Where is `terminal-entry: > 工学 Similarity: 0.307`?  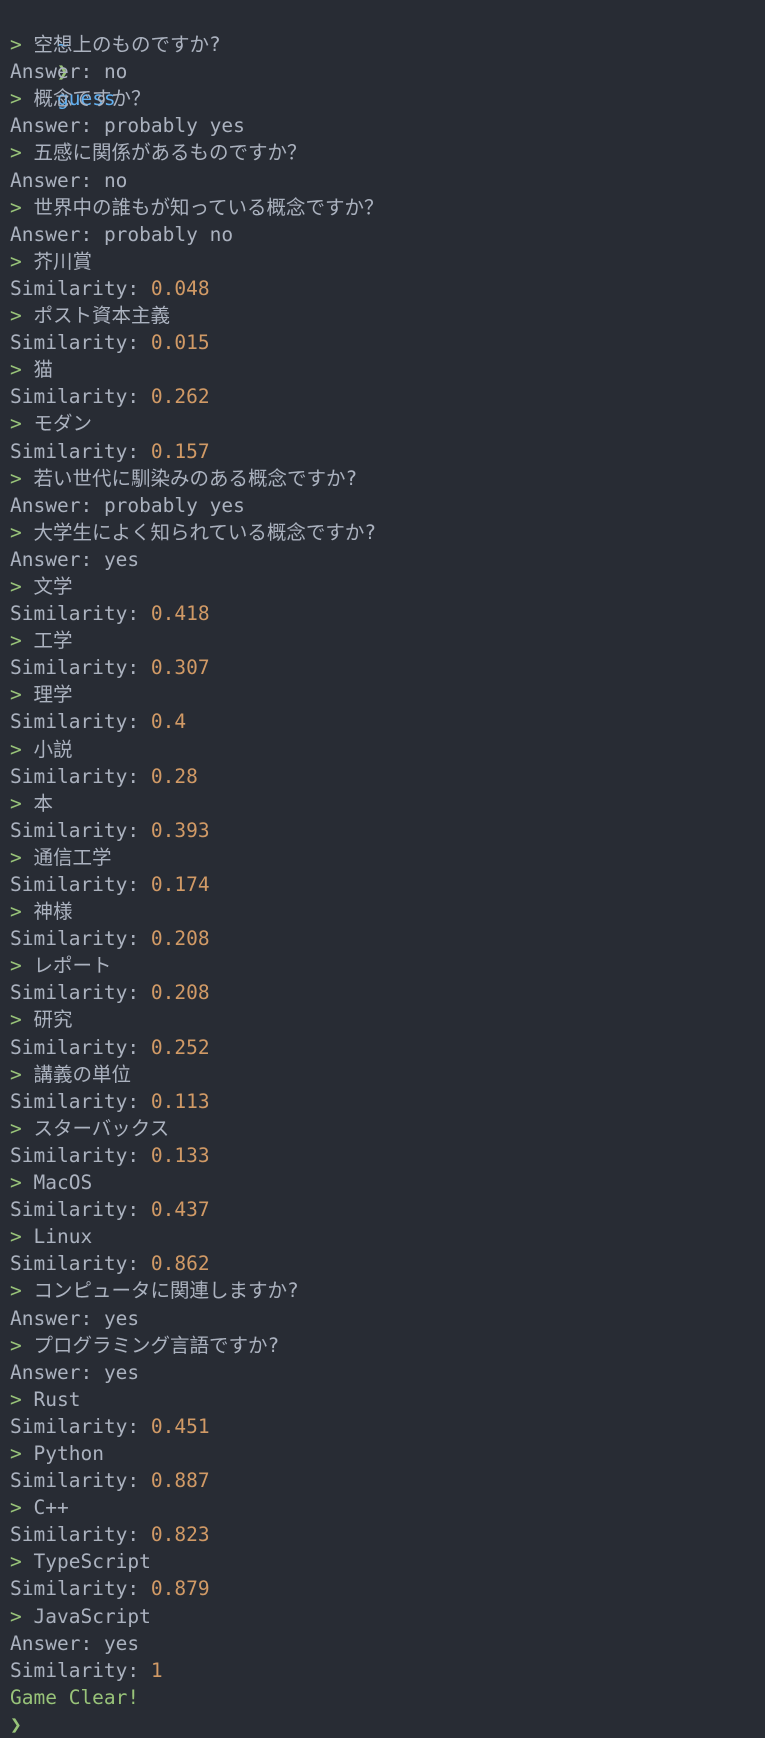 terminal-entry: > 工学 Similarity: 0.307 is located at coordinates (387, 654).